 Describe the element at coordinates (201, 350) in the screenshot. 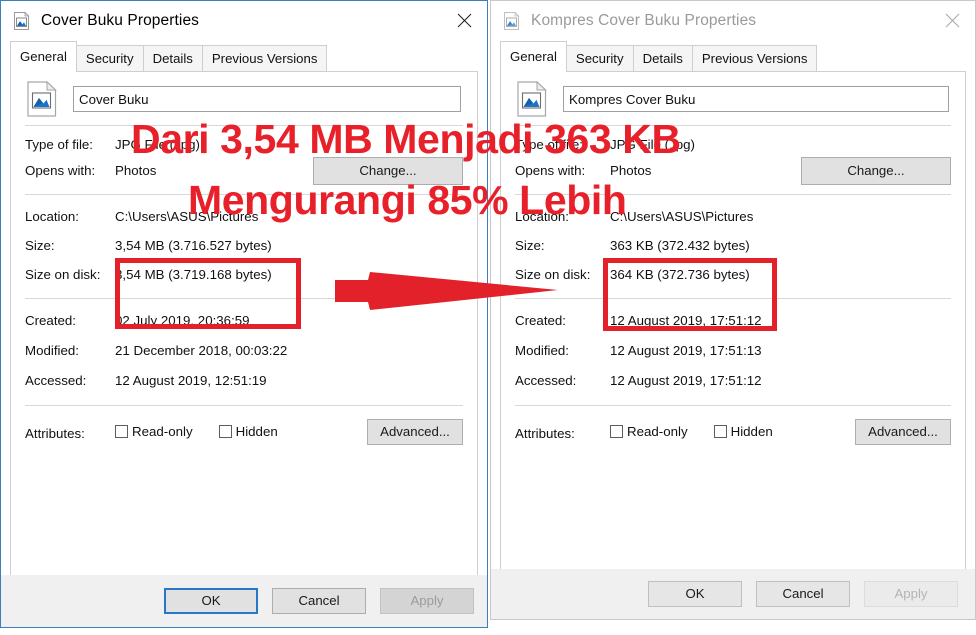

I see `modified-value: 21 December 2018, 00:03:22` at that location.